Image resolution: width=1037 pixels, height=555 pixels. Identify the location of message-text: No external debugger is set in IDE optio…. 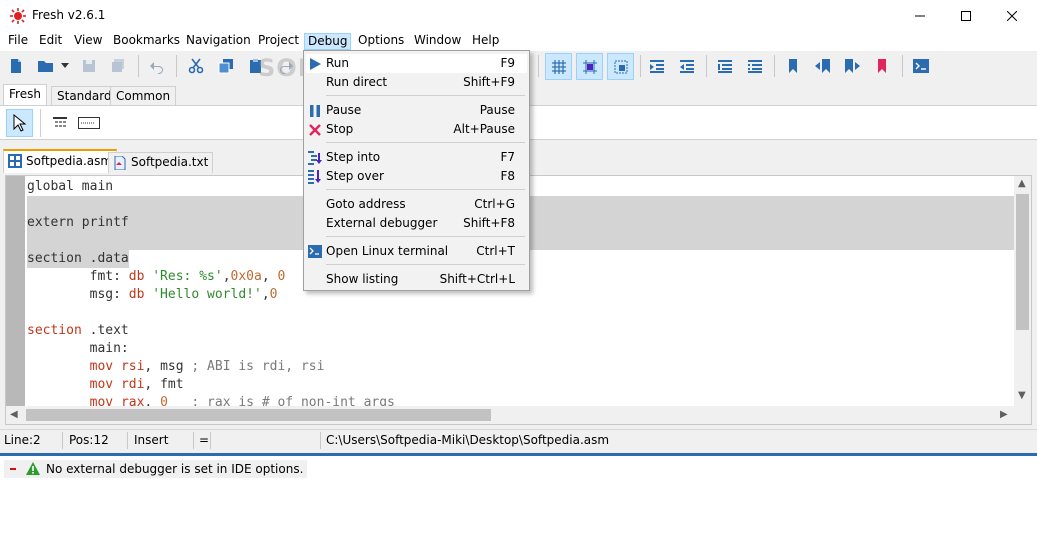
(175, 469).